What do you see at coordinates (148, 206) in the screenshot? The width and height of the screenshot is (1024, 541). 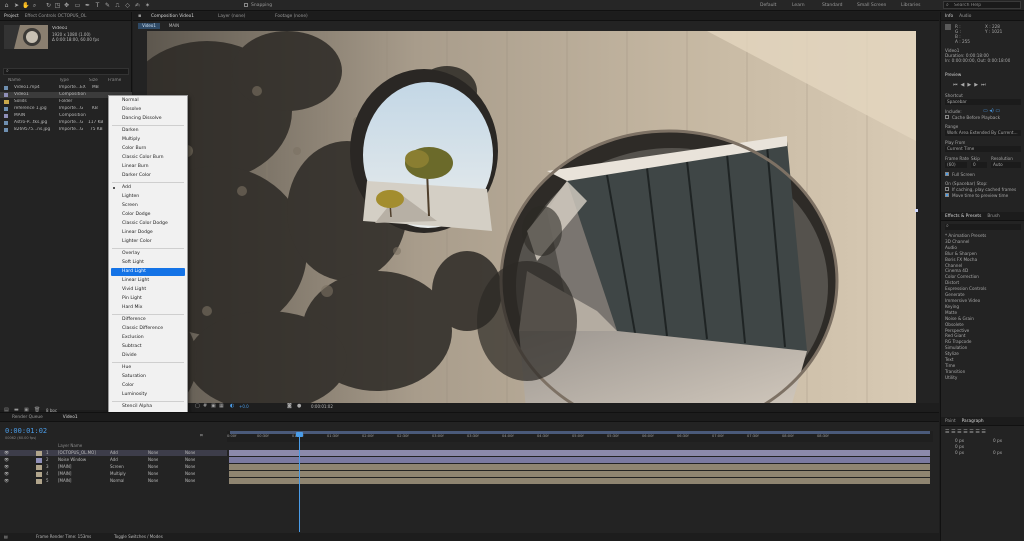 I see `menu-item-screen: Screen` at bounding box center [148, 206].